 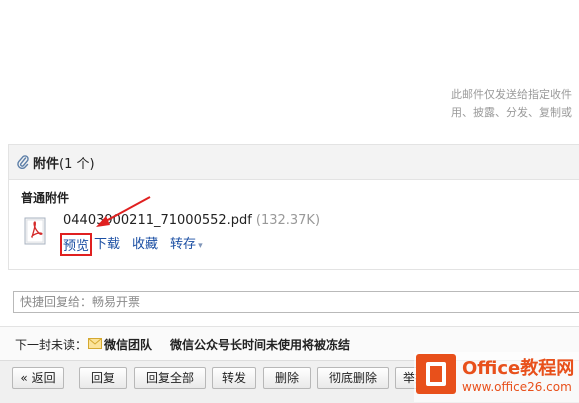 I want to click on notice-line-1: 此邮件仅发送给指定收件, so click(x=511, y=94).